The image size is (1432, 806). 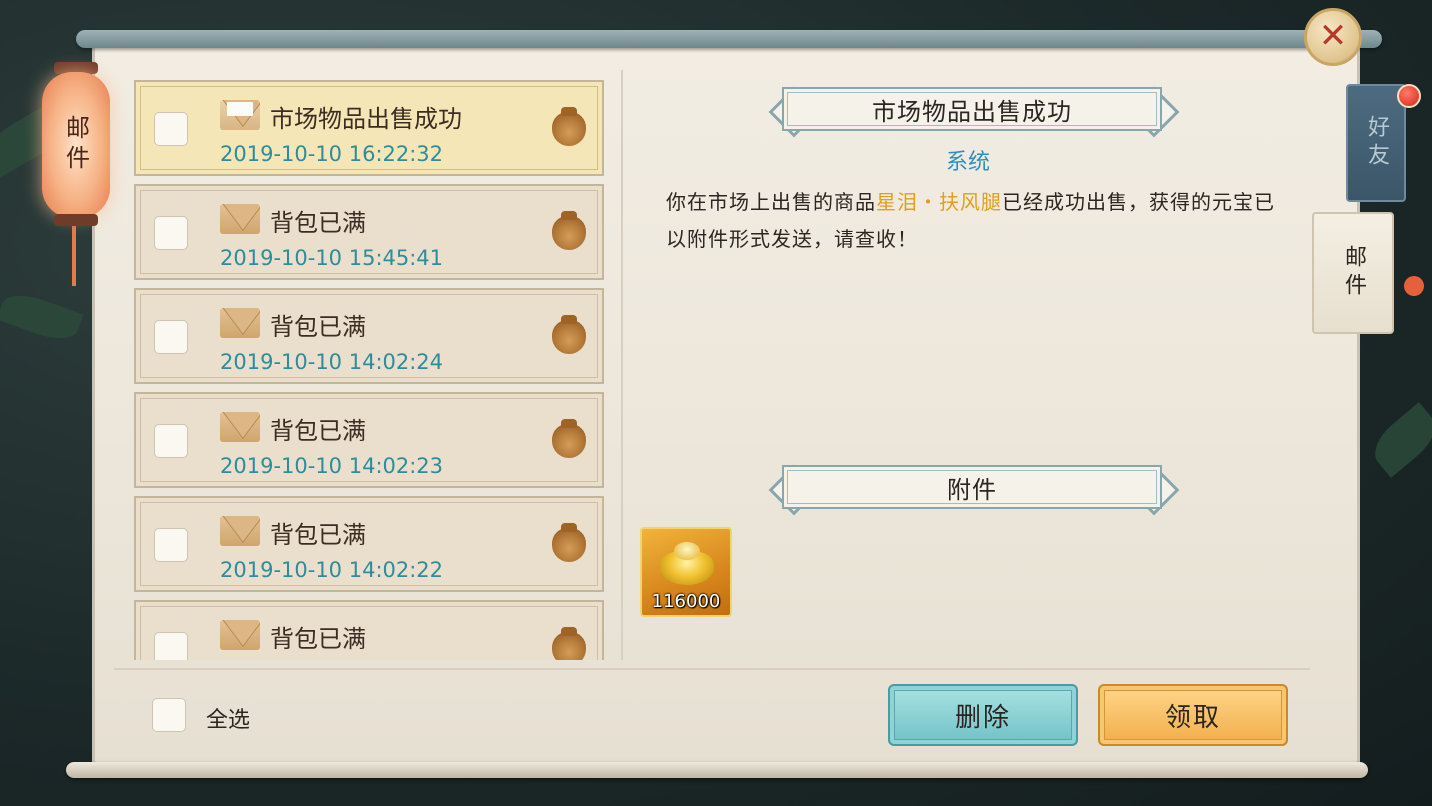 What do you see at coordinates (687, 563) in the screenshot?
I see `gold-ingot-icon` at bounding box center [687, 563].